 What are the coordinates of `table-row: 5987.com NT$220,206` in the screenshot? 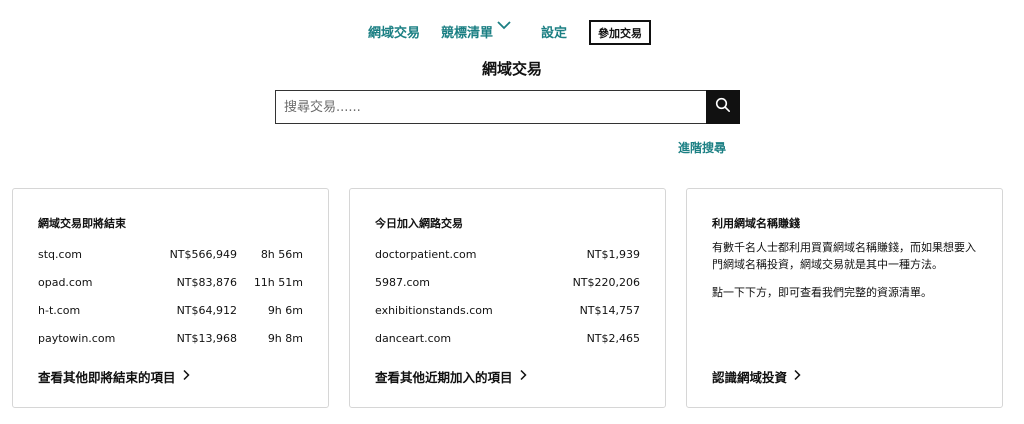 It's located at (507, 284).